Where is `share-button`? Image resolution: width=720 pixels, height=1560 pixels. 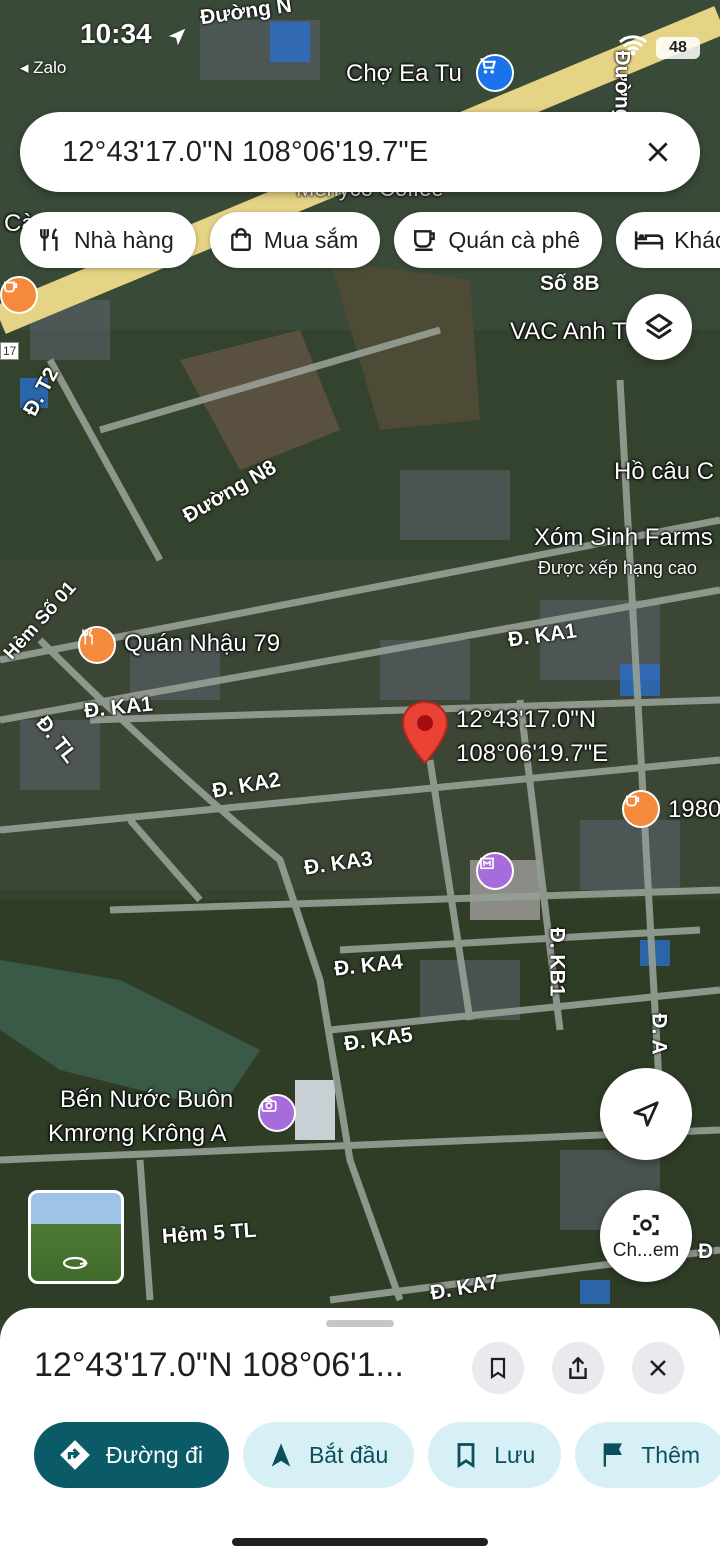
share-button is located at coordinates (578, 1368).